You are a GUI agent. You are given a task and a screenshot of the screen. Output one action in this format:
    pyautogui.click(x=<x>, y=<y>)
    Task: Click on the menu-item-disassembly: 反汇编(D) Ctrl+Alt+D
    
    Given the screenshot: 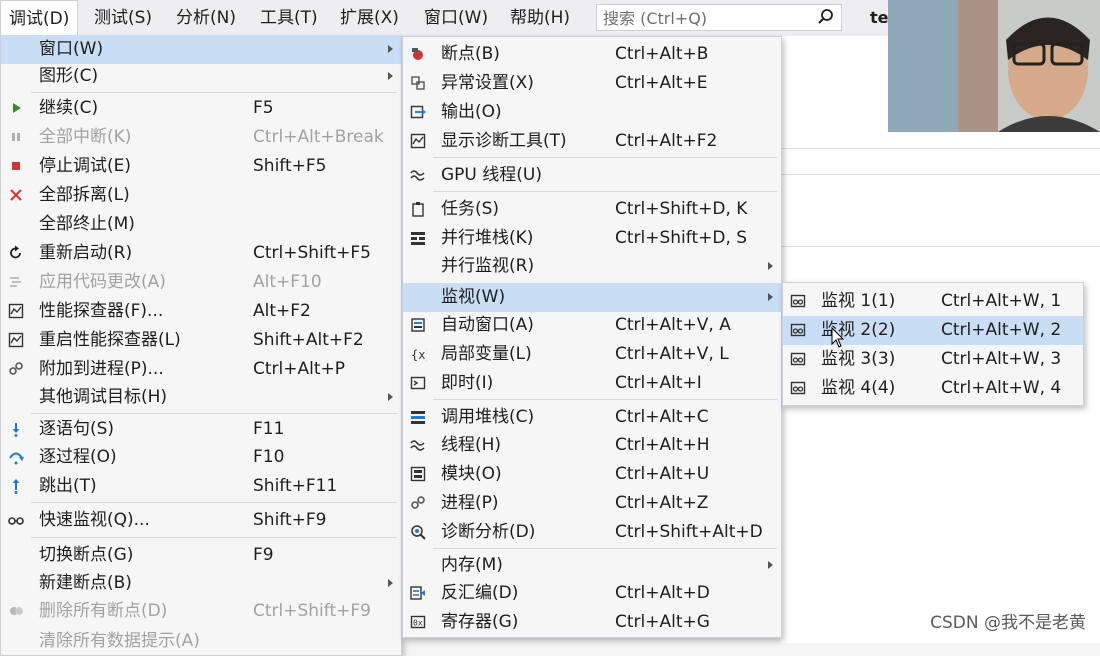 What is the action you would take?
    pyautogui.click(x=592, y=593)
    